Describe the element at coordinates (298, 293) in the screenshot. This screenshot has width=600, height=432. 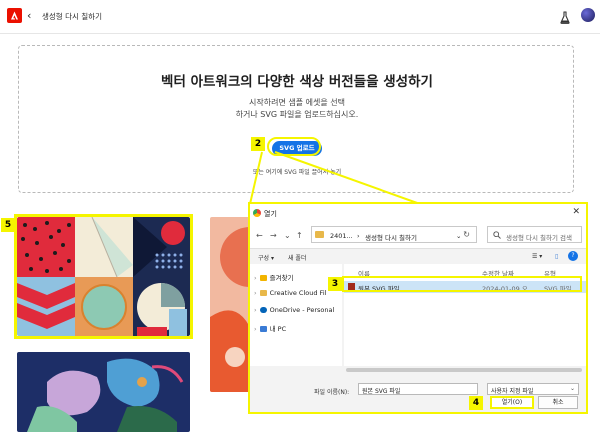
I see `nav-item-label: Creative Cloud Fil` at that location.